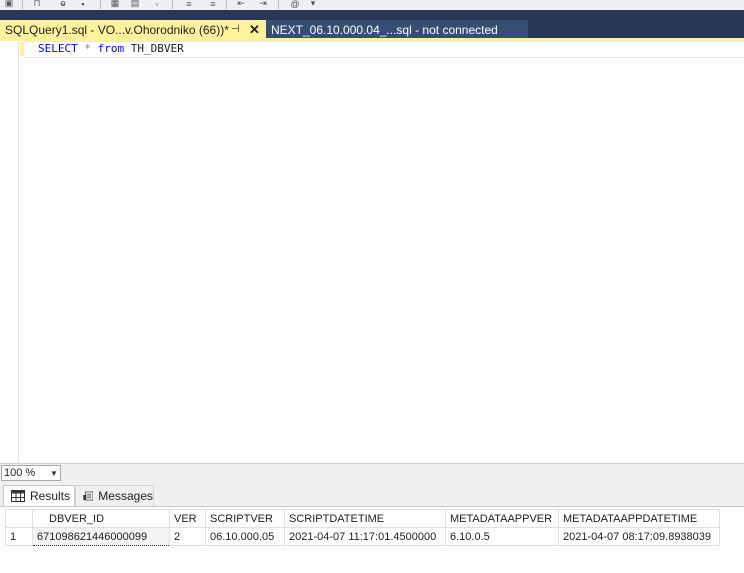 Image resolution: width=744 pixels, height=573 pixels. What do you see at coordinates (639, 518) in the screenshot?
I see `column-header-metadataappdatetime: METADATAAPPDATETIME` at bounding box center [639, 518].